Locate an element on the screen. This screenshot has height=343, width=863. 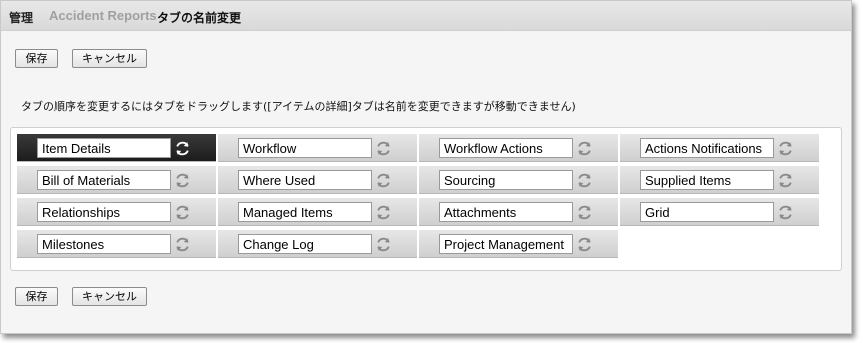
tab-attachments is located at coordinates (518, 212).